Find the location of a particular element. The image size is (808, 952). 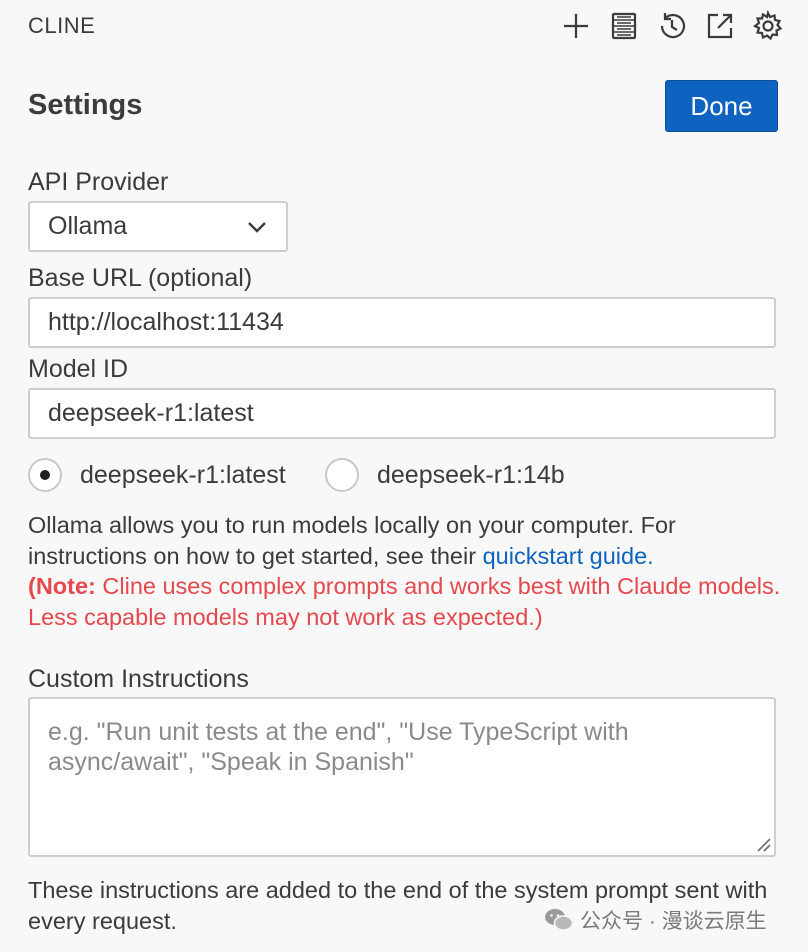

api-provider-label: API Provider is located at coordinates (98, 182).